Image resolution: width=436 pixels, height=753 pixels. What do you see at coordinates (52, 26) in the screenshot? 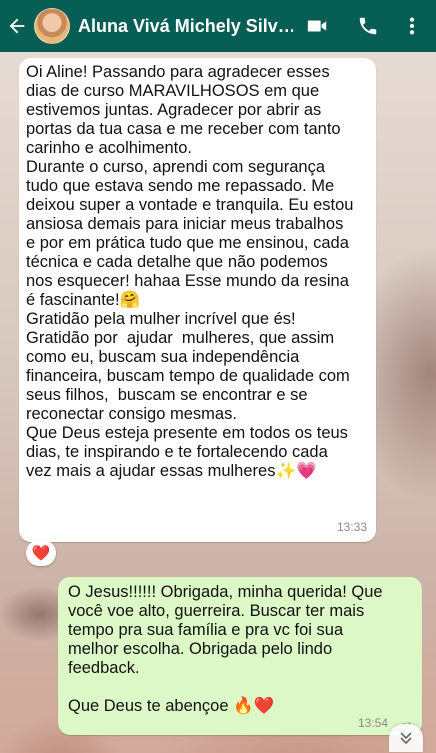
I see `avatar` at bounding box center [52, 26].